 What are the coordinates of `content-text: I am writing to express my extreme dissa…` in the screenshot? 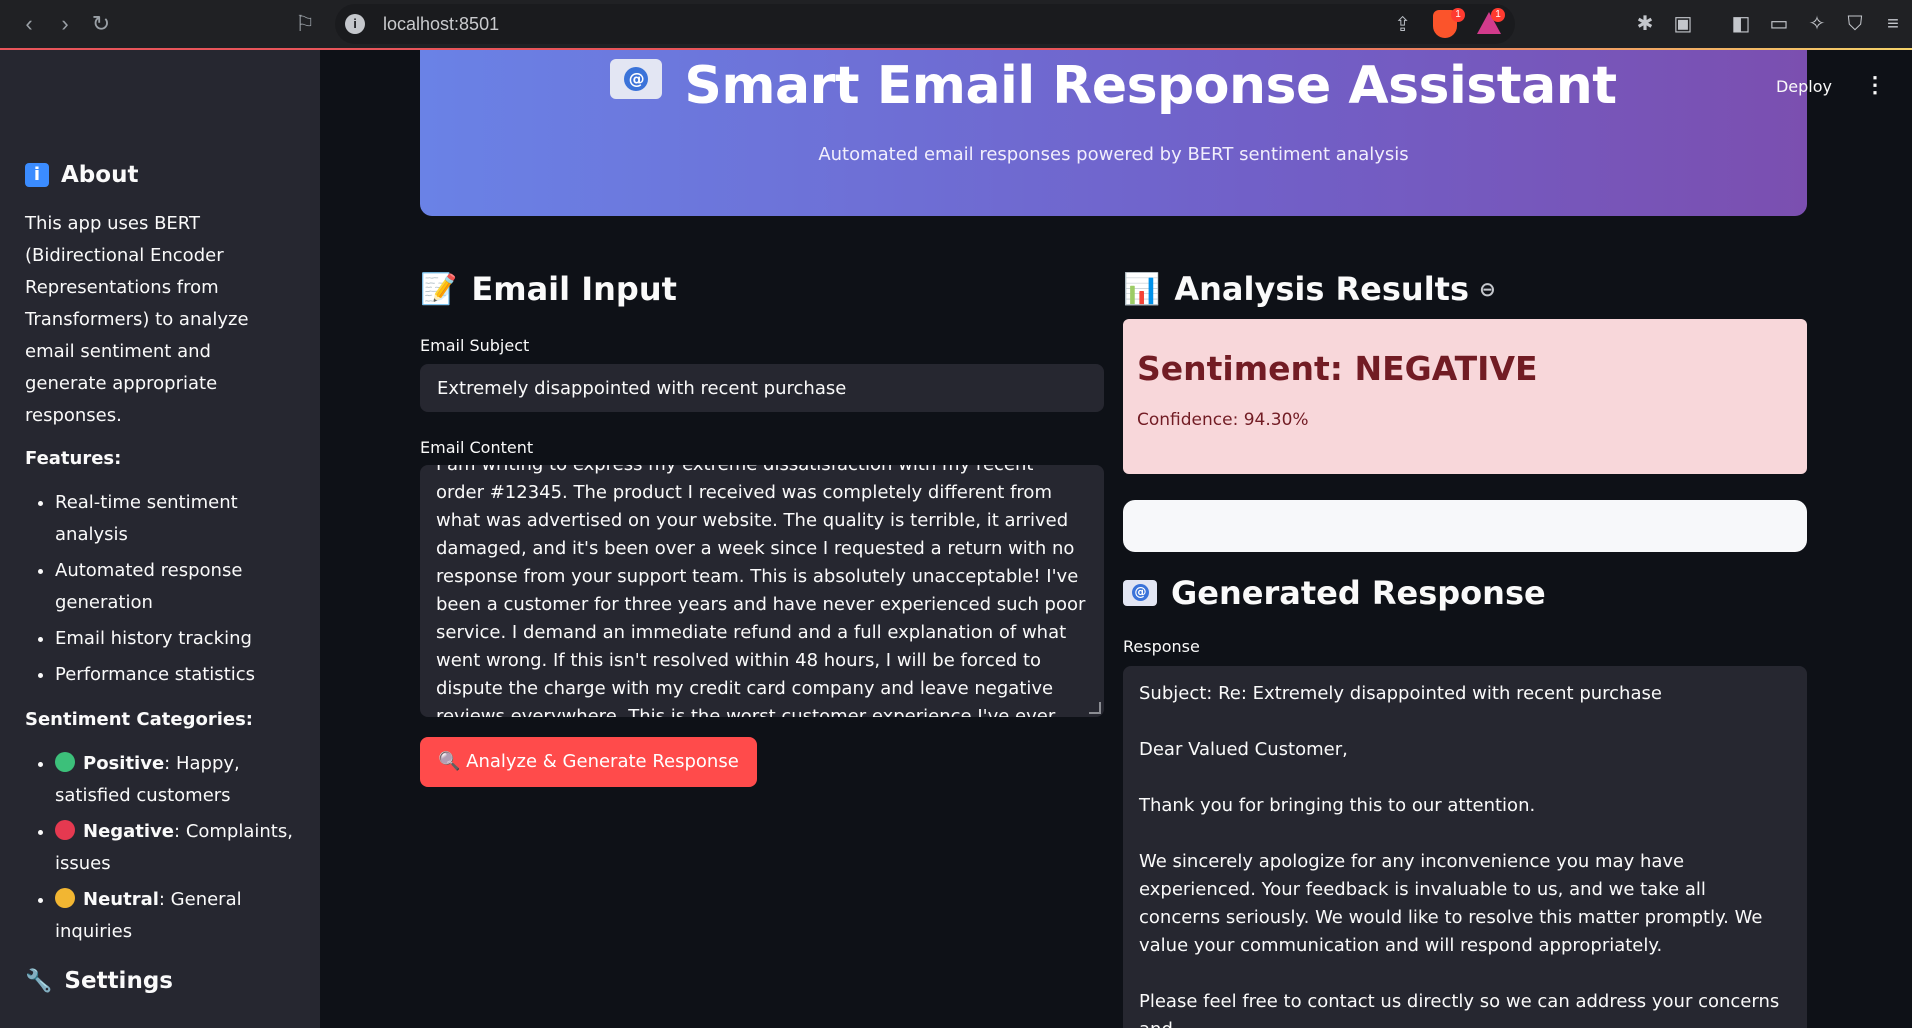 It's located at (761, 591).